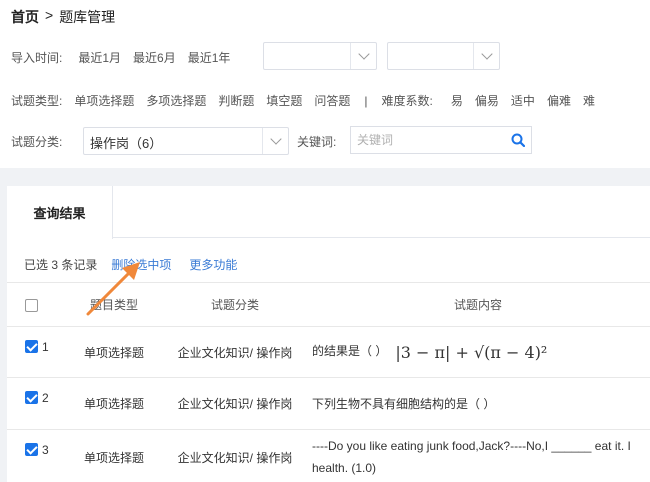 This screenshot has width=650, height=482. I want to click on row-select-cell: 3, so click(35, 455).